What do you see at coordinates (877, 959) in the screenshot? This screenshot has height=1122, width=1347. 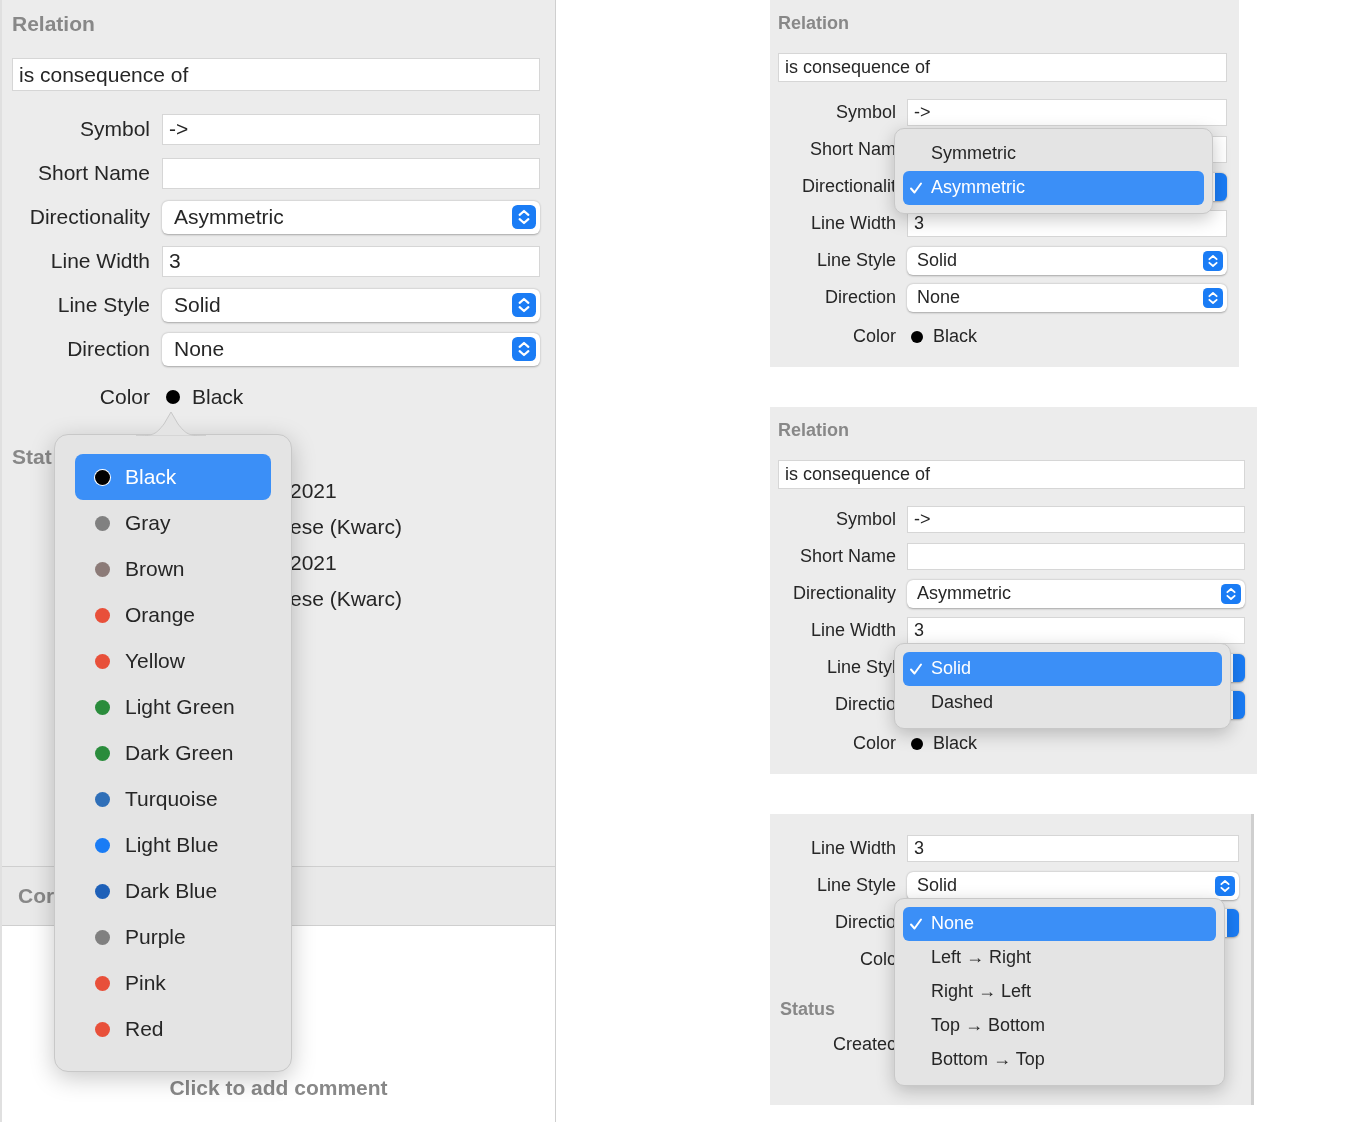 I see `field-label: Colc` at bounding box center [877, 959].